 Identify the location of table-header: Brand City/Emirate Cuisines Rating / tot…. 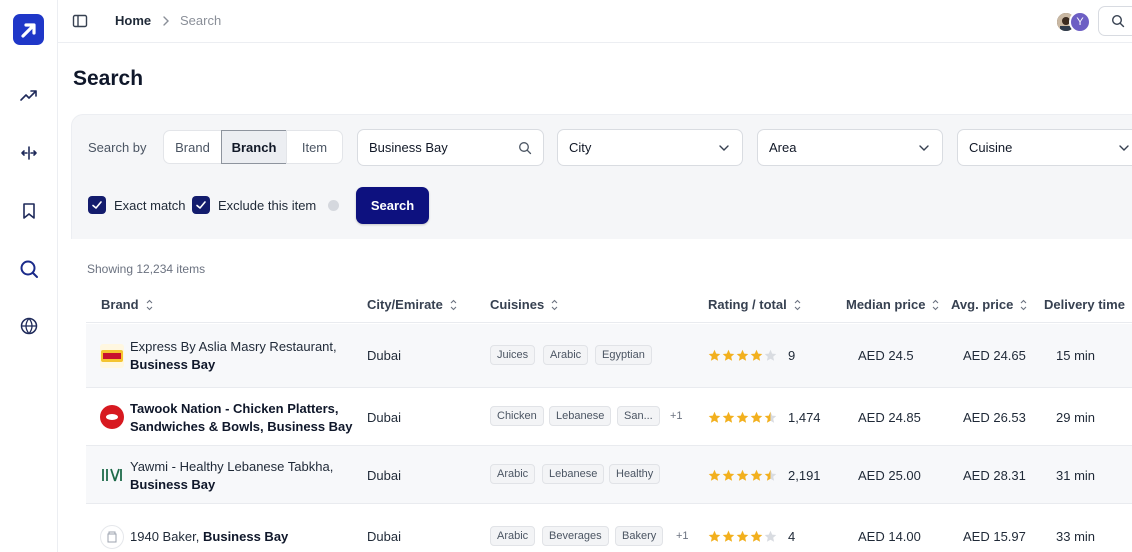
(609, 305).